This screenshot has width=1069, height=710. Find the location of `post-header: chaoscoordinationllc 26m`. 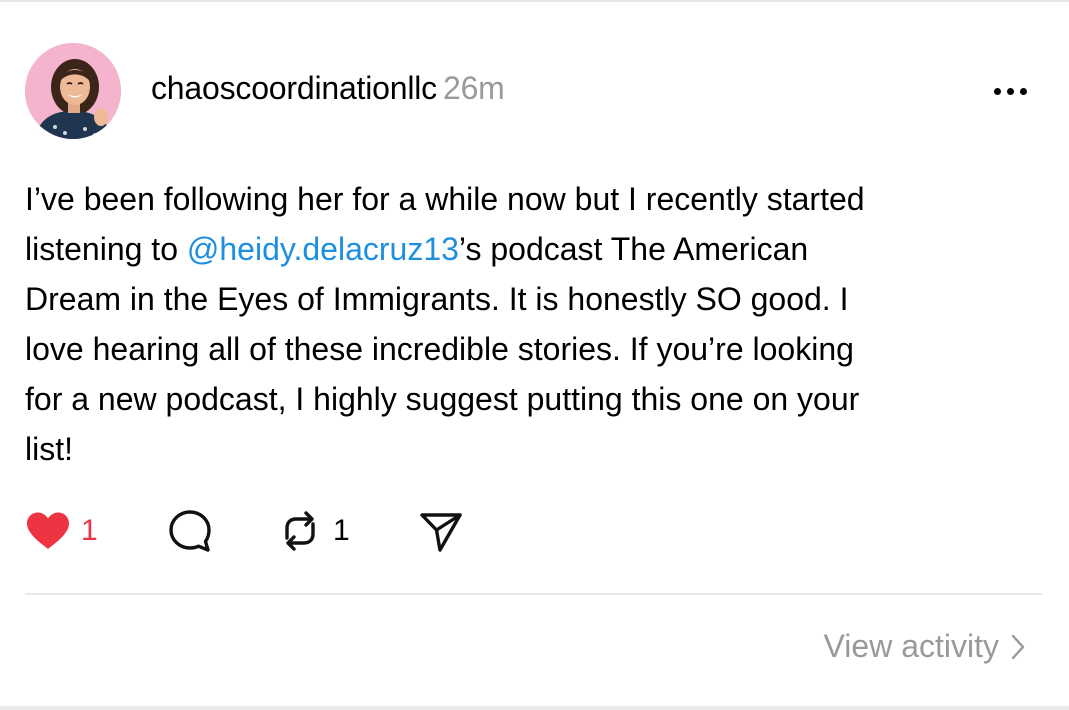

post-header: chaoscoordinationllc 26m is located at coordinates (328, 88).